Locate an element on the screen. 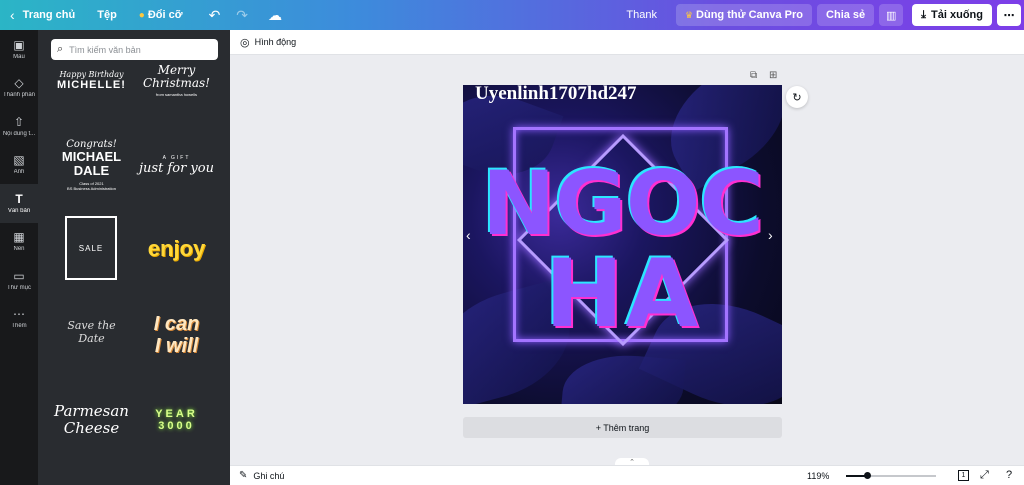 This screenshot has height=485, width=1024. rail-item-text: T Văn bản is located at coordinates (19, 203).